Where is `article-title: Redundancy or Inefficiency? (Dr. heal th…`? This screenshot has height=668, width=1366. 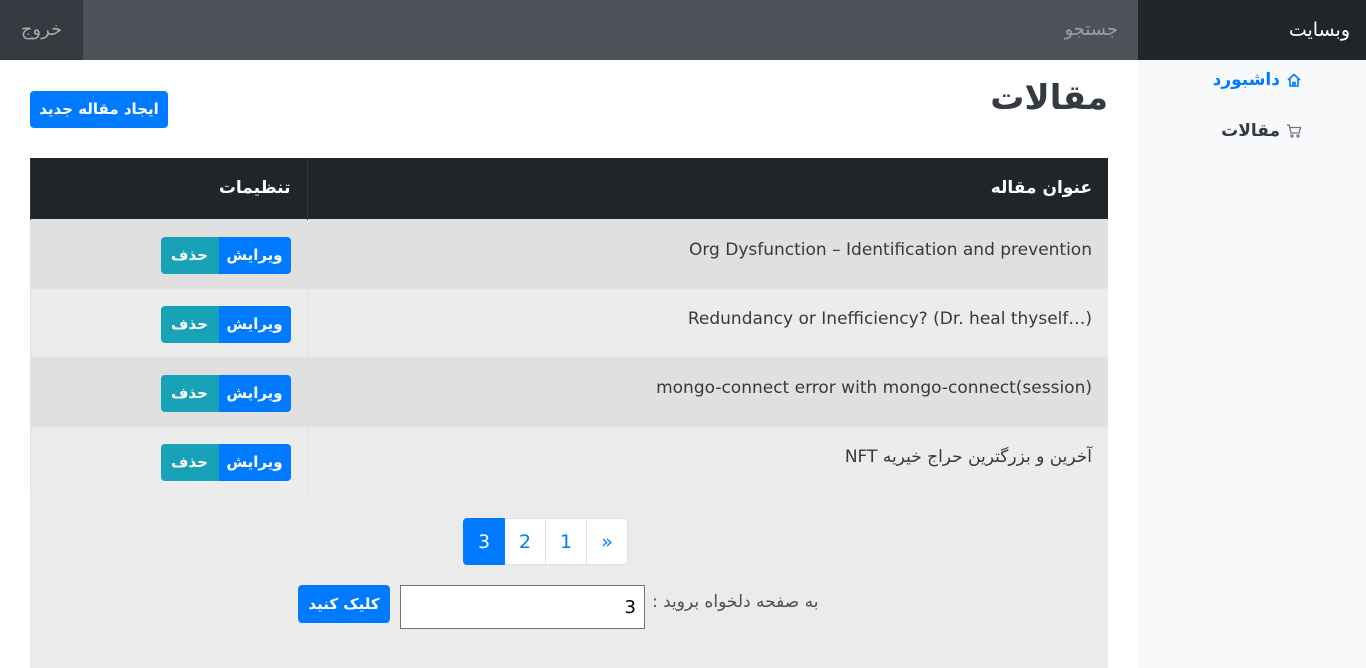 article-title: Redundancy or Inefficiency? (Dr. heal th… is located at coordinates (707, 322).